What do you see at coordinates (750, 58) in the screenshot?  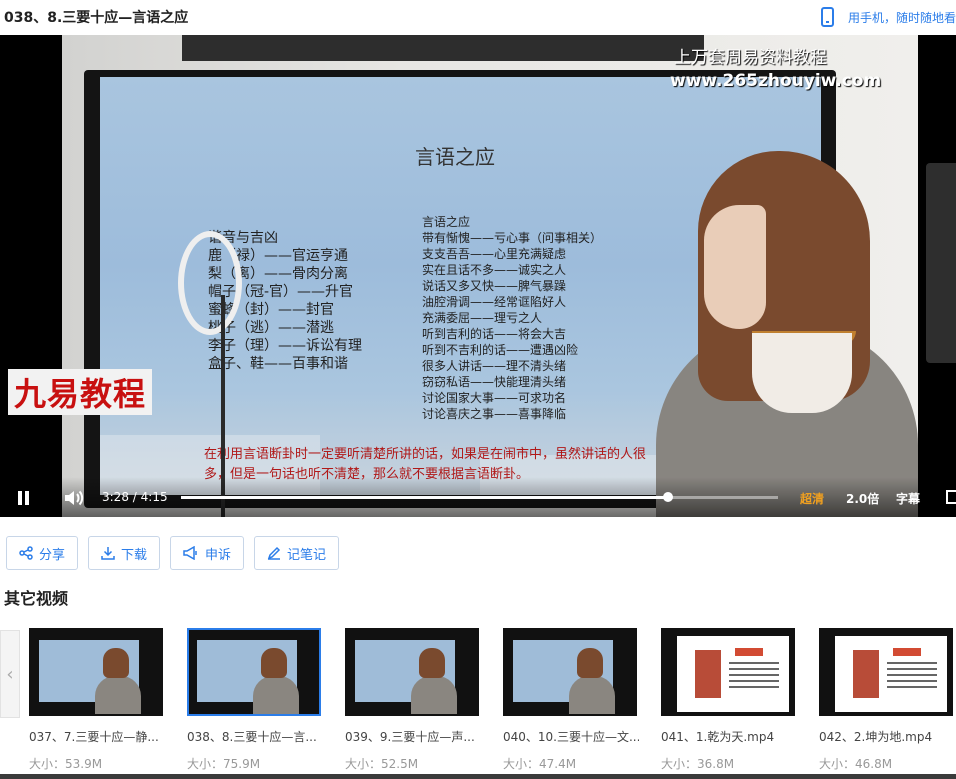 I see `watermark-title: 上万套周易资料教程` at bounding box center [750, 58].